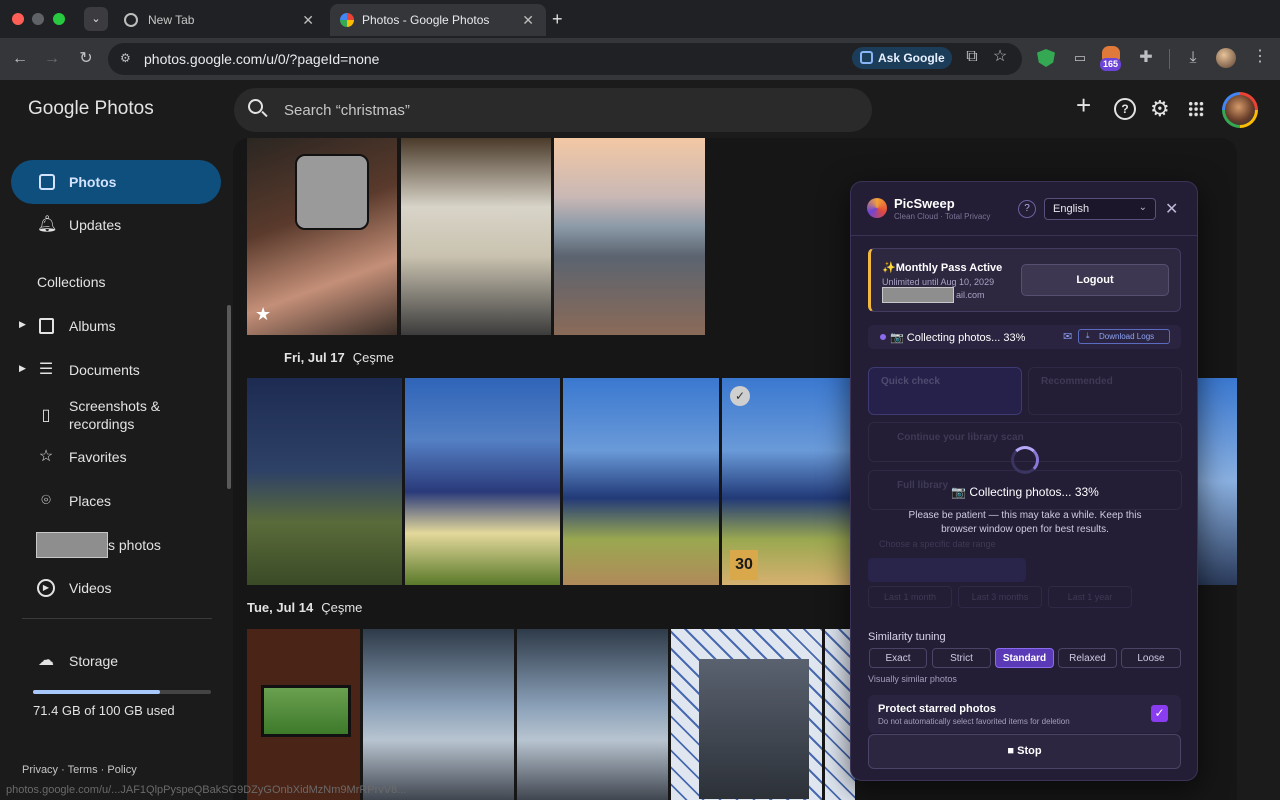 The height and width of the screenshot is (800, 1280). I want to click on document-icon: ☰, so click(46, 369).